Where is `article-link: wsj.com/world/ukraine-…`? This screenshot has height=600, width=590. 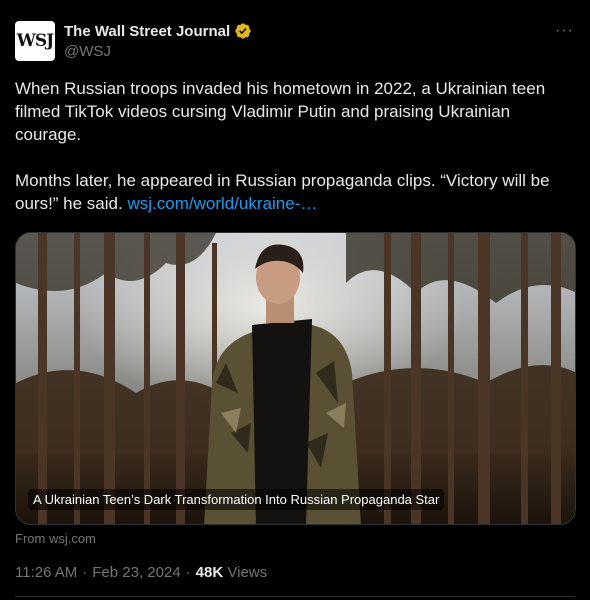
article-link: wsj.com/world/ukraine-… is located at coordinates (222, 203).